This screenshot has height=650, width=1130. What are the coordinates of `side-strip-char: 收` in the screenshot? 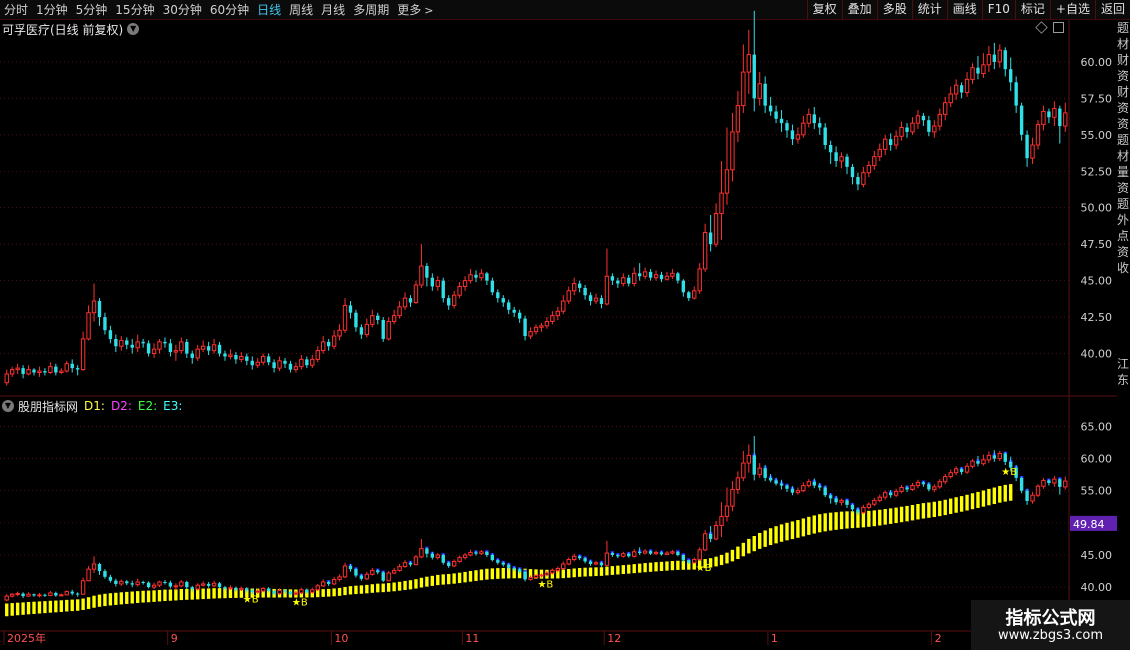 It's located at (1123, 268).